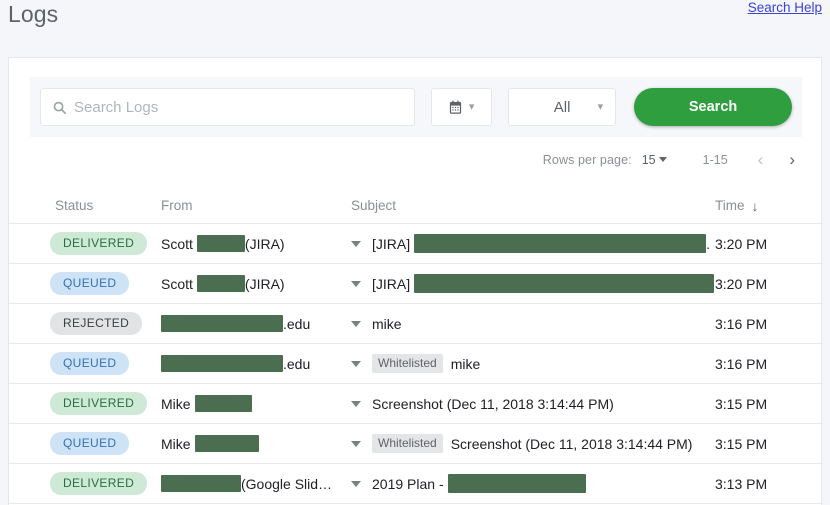 The height and width of the screenshot is (505, 830). Describe the element at coordinates (587, 159) in the screenshot. I see `rows-per-page-label: Rows per page:` at that location.